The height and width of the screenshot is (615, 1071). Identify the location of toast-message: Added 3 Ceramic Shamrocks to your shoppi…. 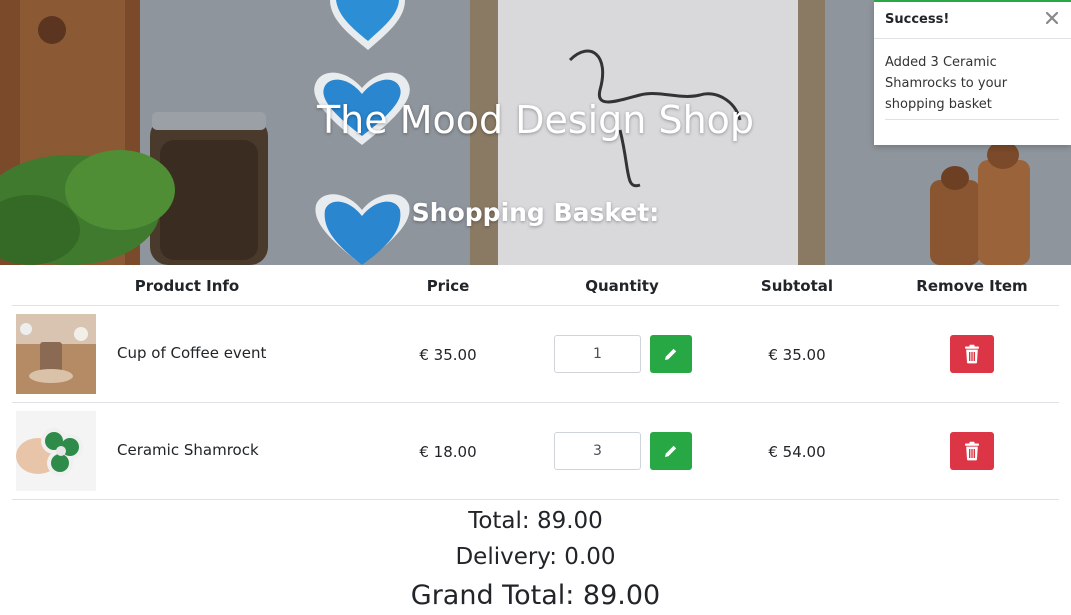
(972, 86).